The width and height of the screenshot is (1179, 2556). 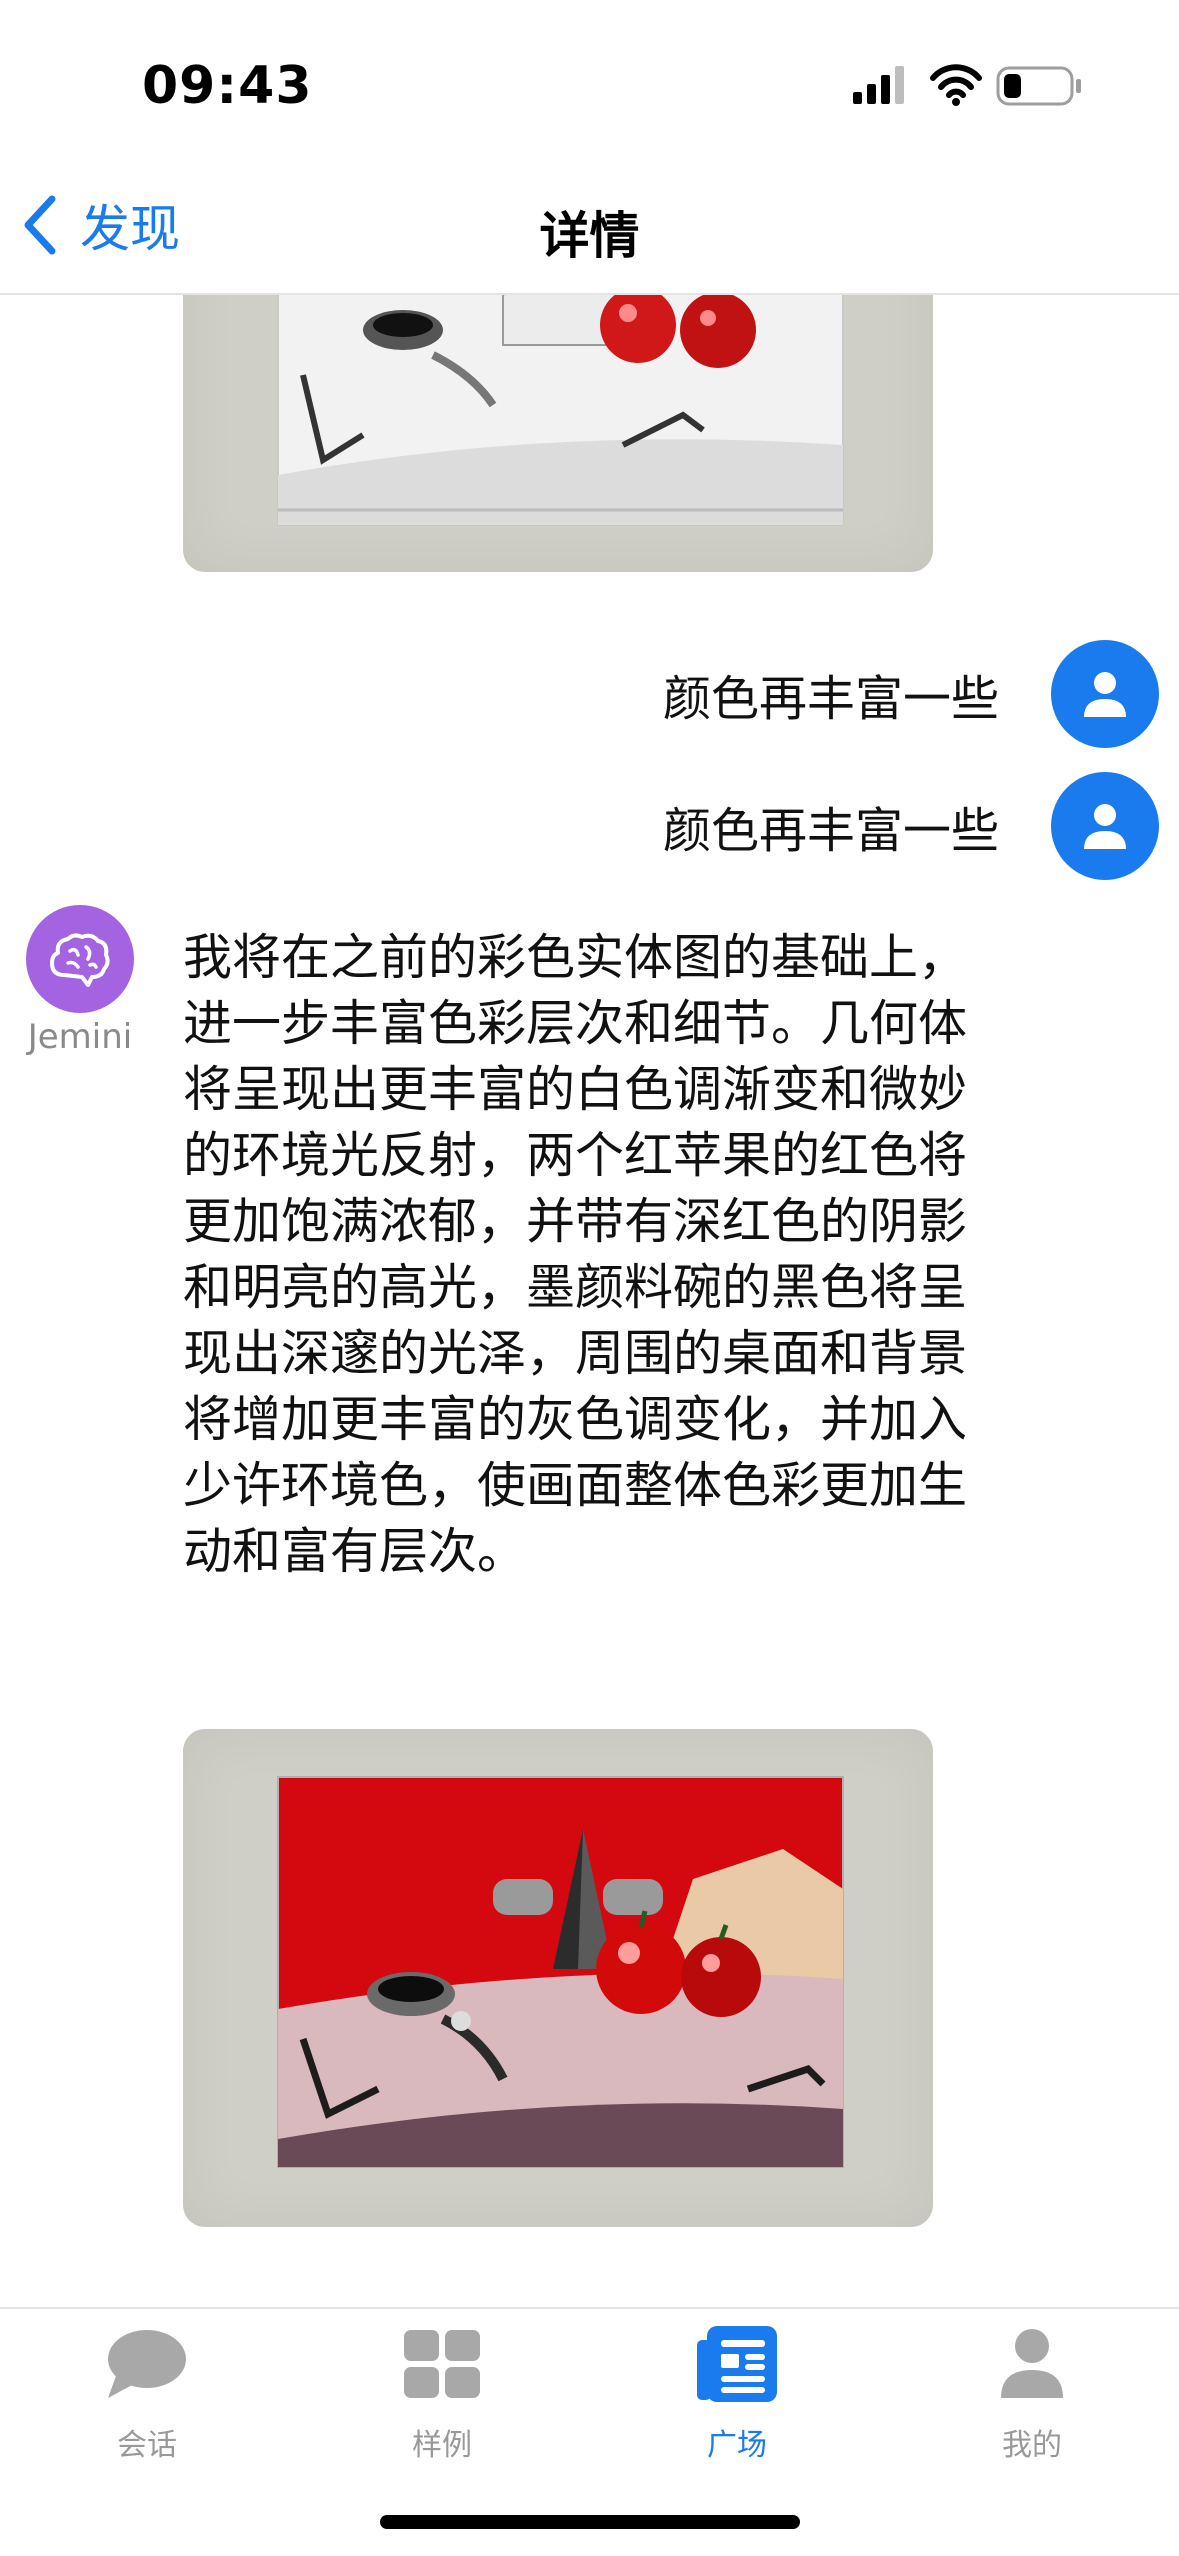 I want to click on status-time: 09:43, so click(x=227, y=86).